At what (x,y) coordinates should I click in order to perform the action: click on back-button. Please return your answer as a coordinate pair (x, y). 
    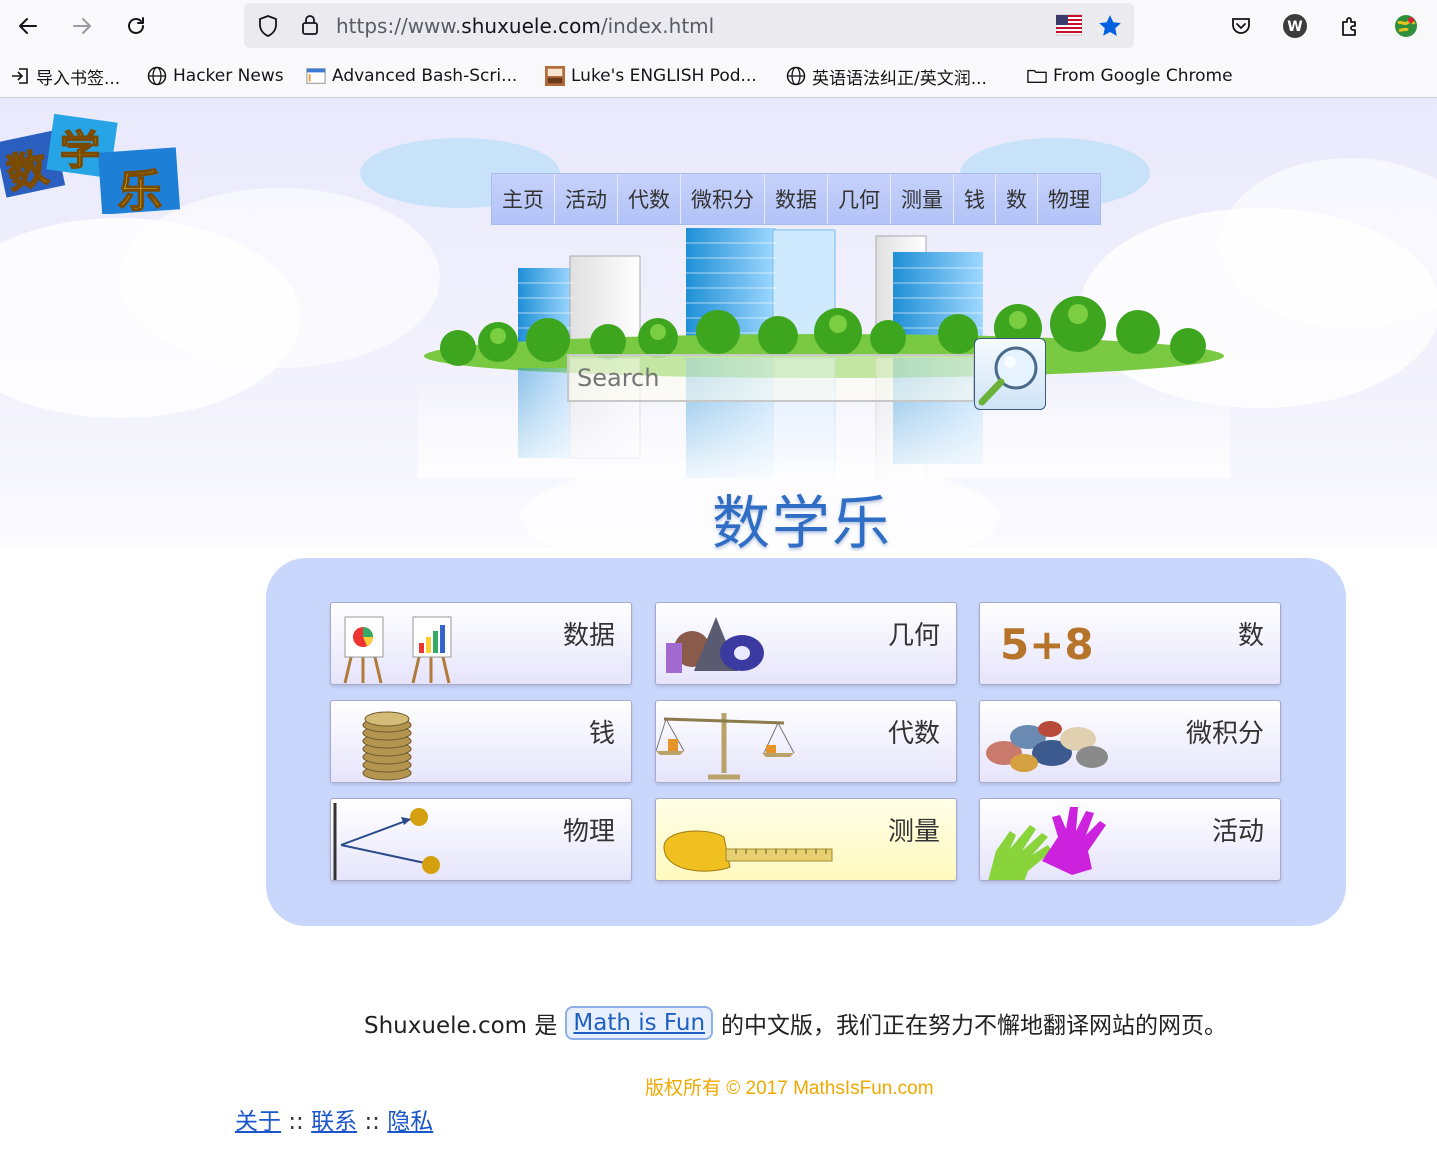
    Looking at the image, I should click on (28, 26).